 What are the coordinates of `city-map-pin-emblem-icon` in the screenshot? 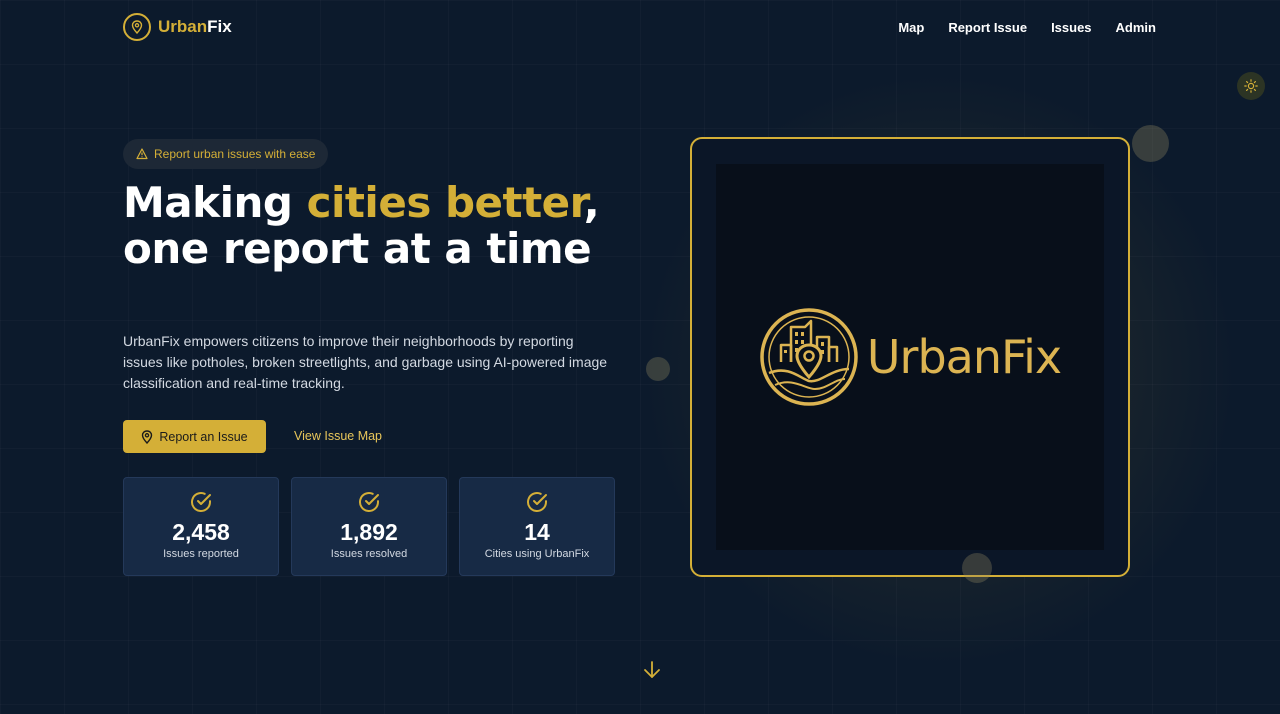 It's located at (809, 357).